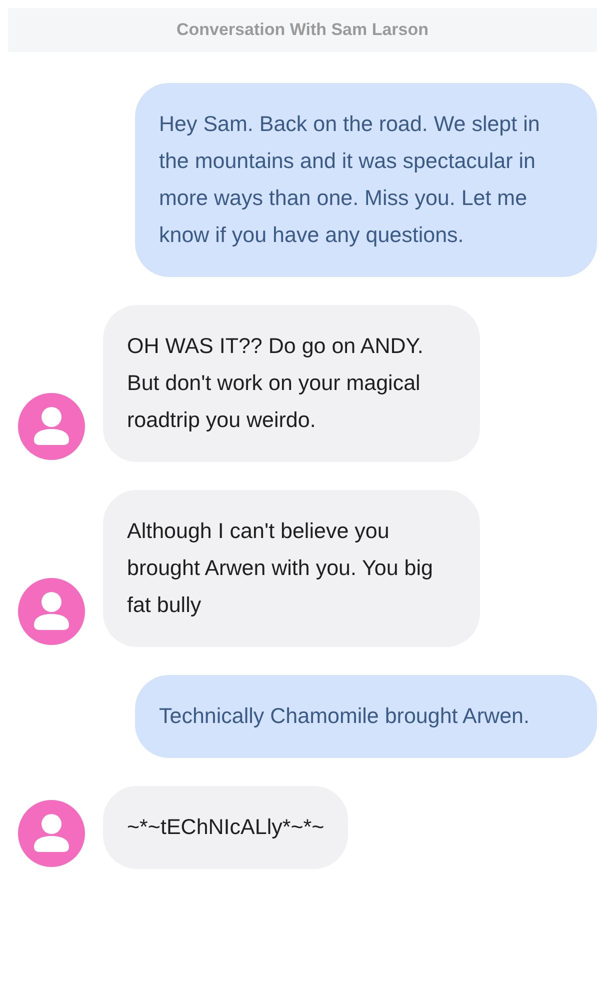 This screenshot has height=983, width=599. What do you see at coordinates (225, 827) in the screenshot?
I see `message-bubble: ~*~tEChNIcALly*~*~` at bounding box center [225, 827].